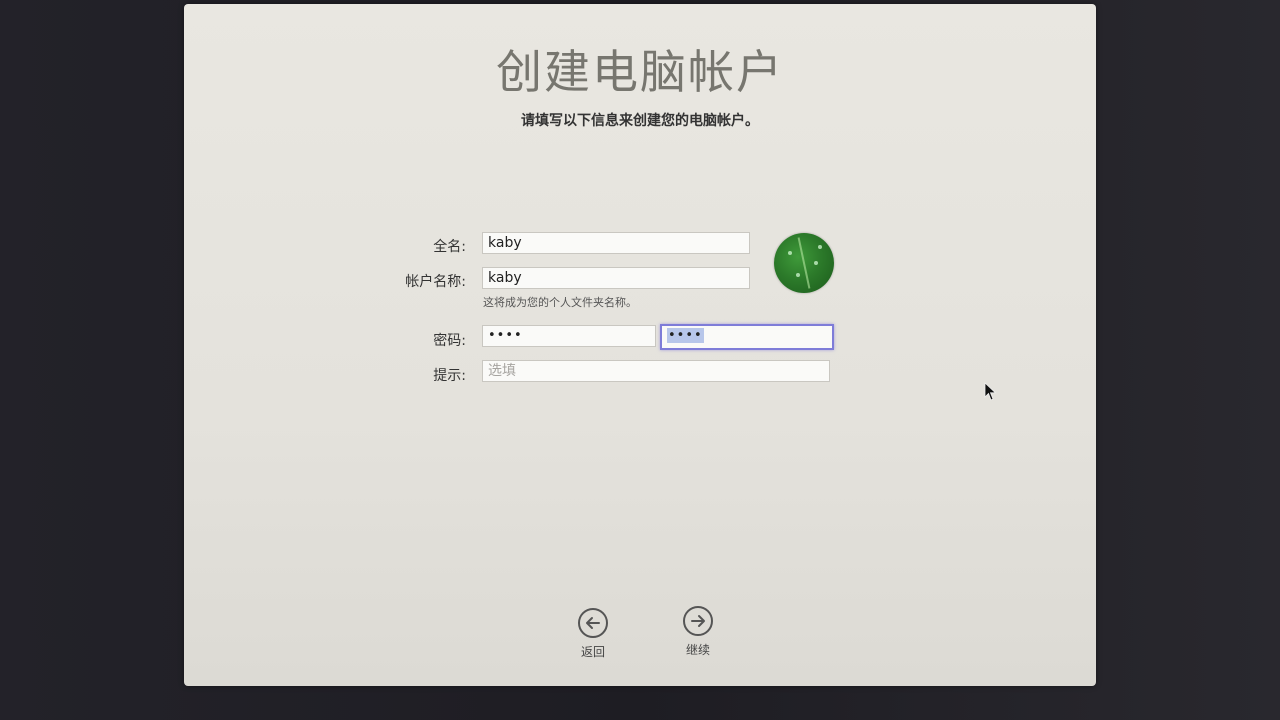  I want to click on page-subtitle: 请填写以下信息来创建您的电脑帐户。, so click(640, 121).